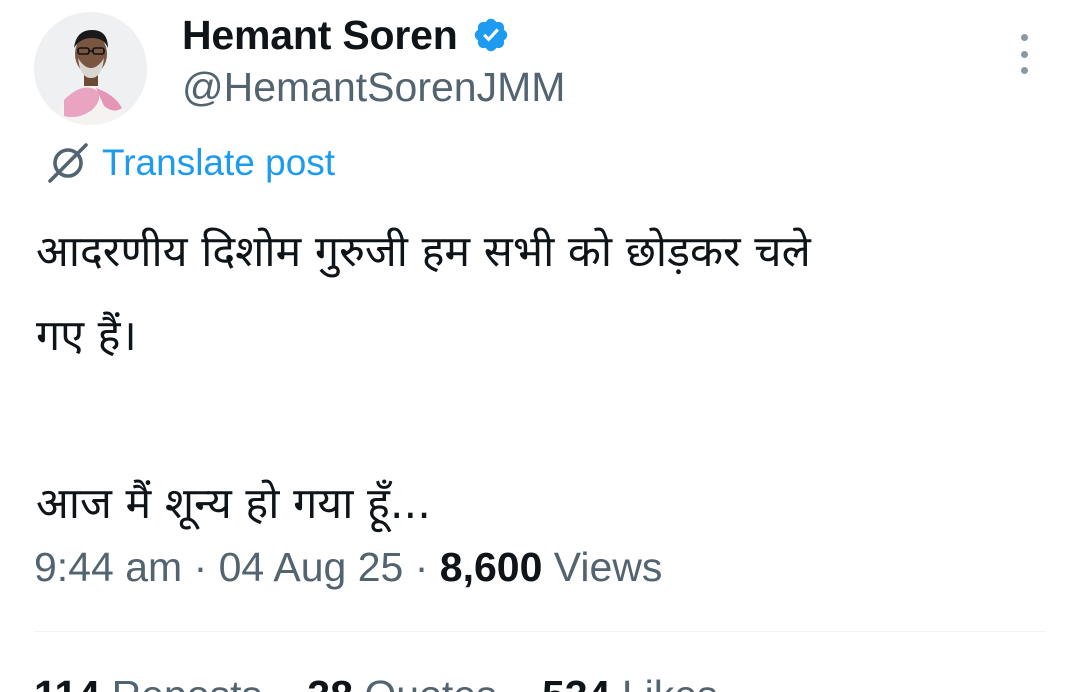 The height and width of the screenshot is (692, 1080). Describe the element at coordinates (108, 567) in the screenshot. I see `post-time: 9:44 am` at that location.